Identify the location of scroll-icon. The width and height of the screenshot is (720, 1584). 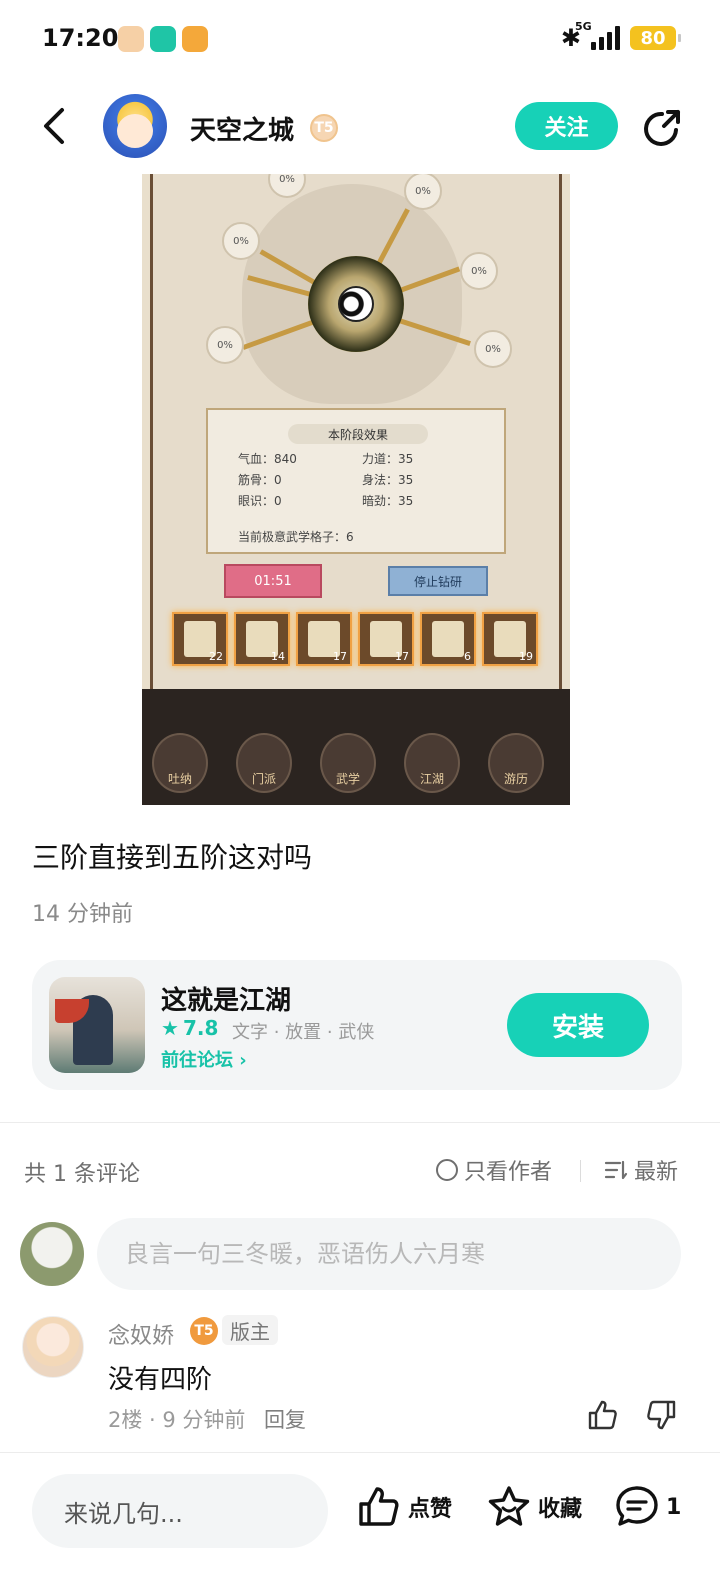
(448, 639).